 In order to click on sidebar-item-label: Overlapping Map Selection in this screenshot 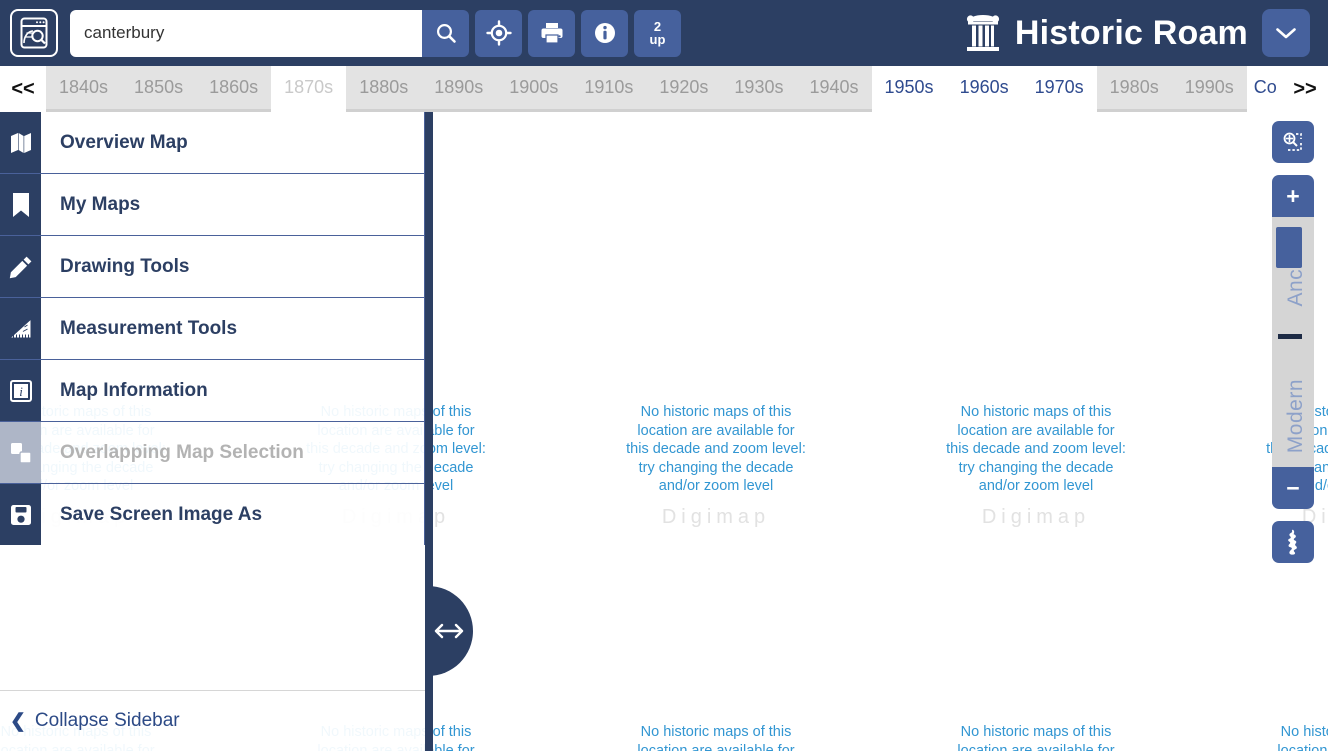, I will do `click(233, 452)`.